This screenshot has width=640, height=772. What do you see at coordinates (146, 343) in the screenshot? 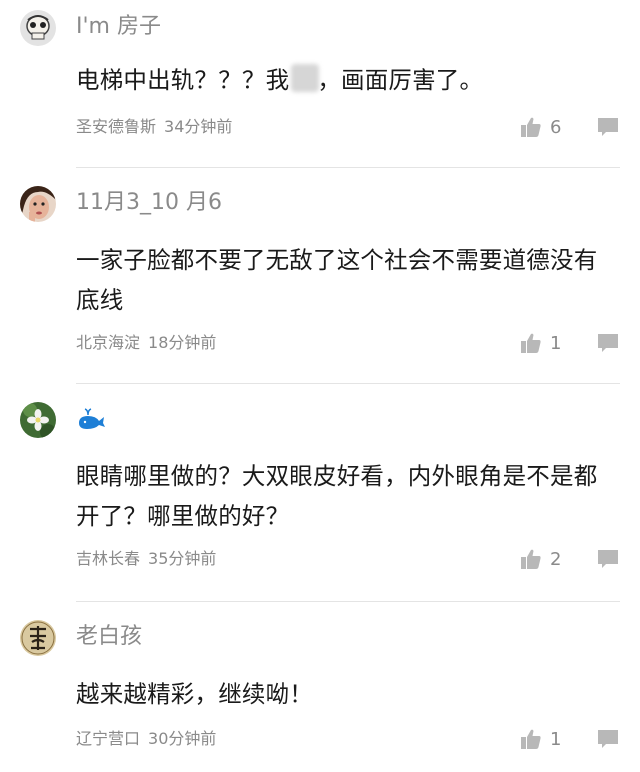
I see `comment-meta: 北京海淀 18分钟前` at bounding box center [146, 343].